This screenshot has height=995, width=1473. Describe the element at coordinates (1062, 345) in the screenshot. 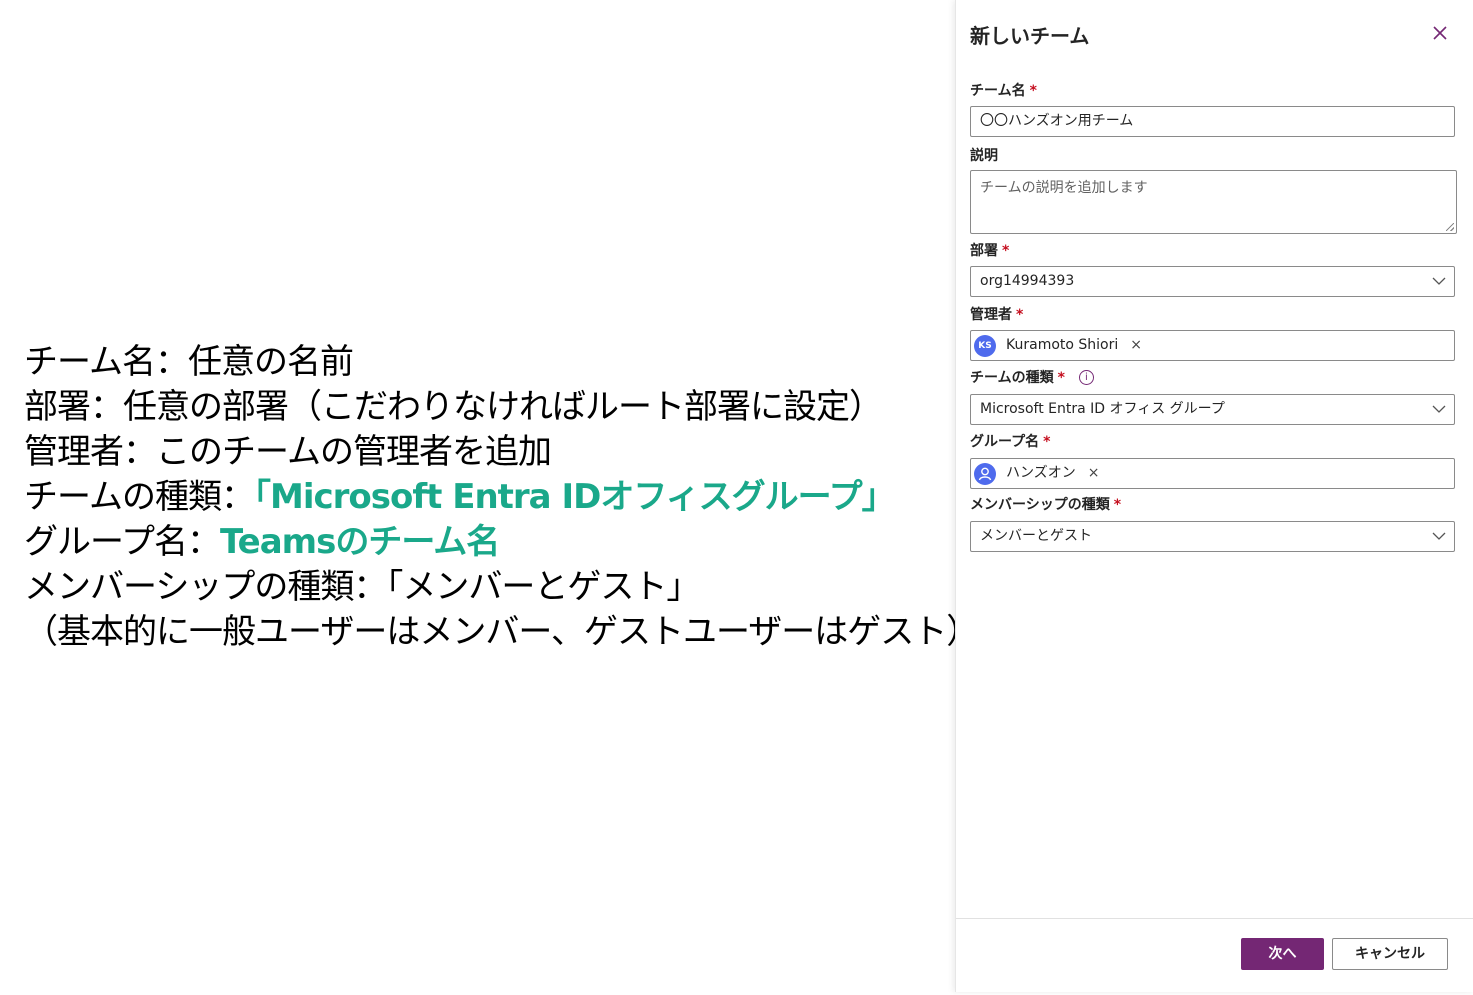

I see `admin-name: Kuramoto Shiori` at that location.